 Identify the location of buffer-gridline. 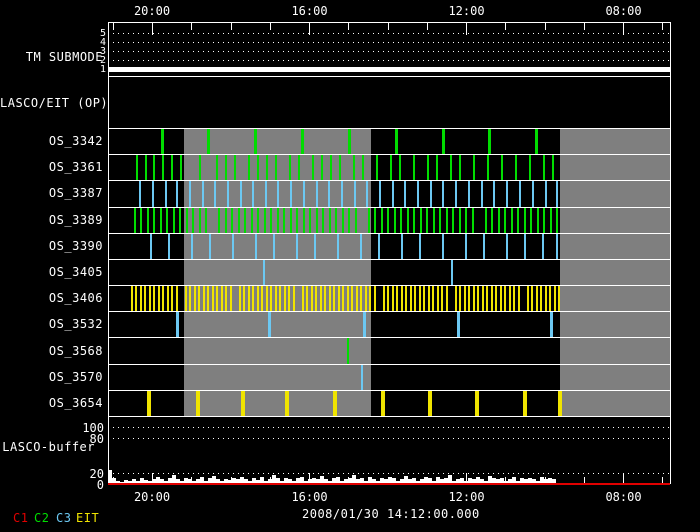
(389, 438).